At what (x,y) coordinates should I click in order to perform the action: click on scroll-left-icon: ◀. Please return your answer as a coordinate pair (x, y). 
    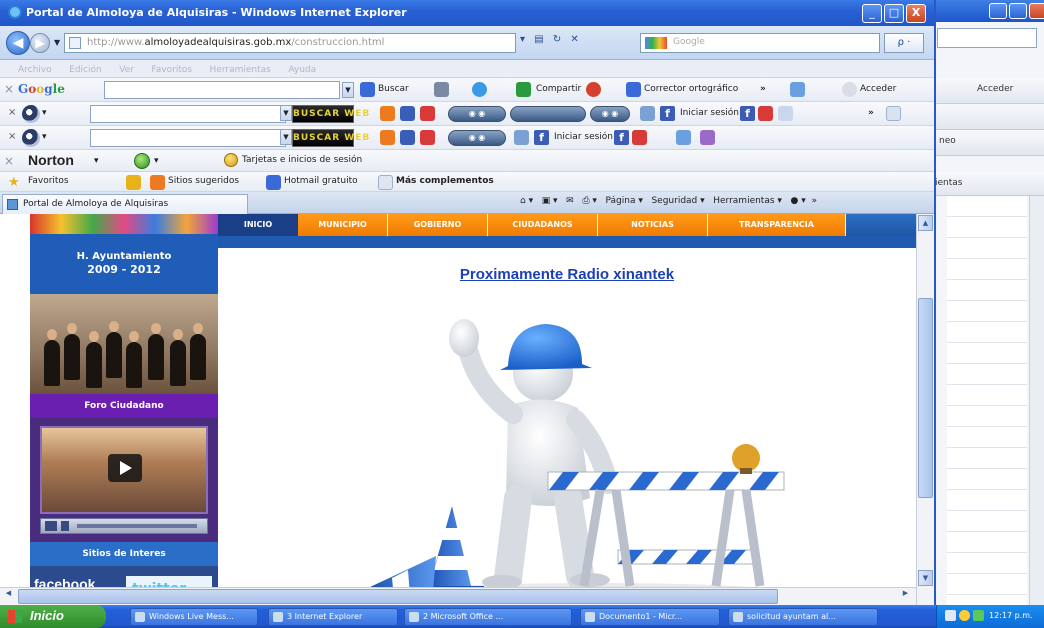
    Looking at the image, I should click on (8, 596).